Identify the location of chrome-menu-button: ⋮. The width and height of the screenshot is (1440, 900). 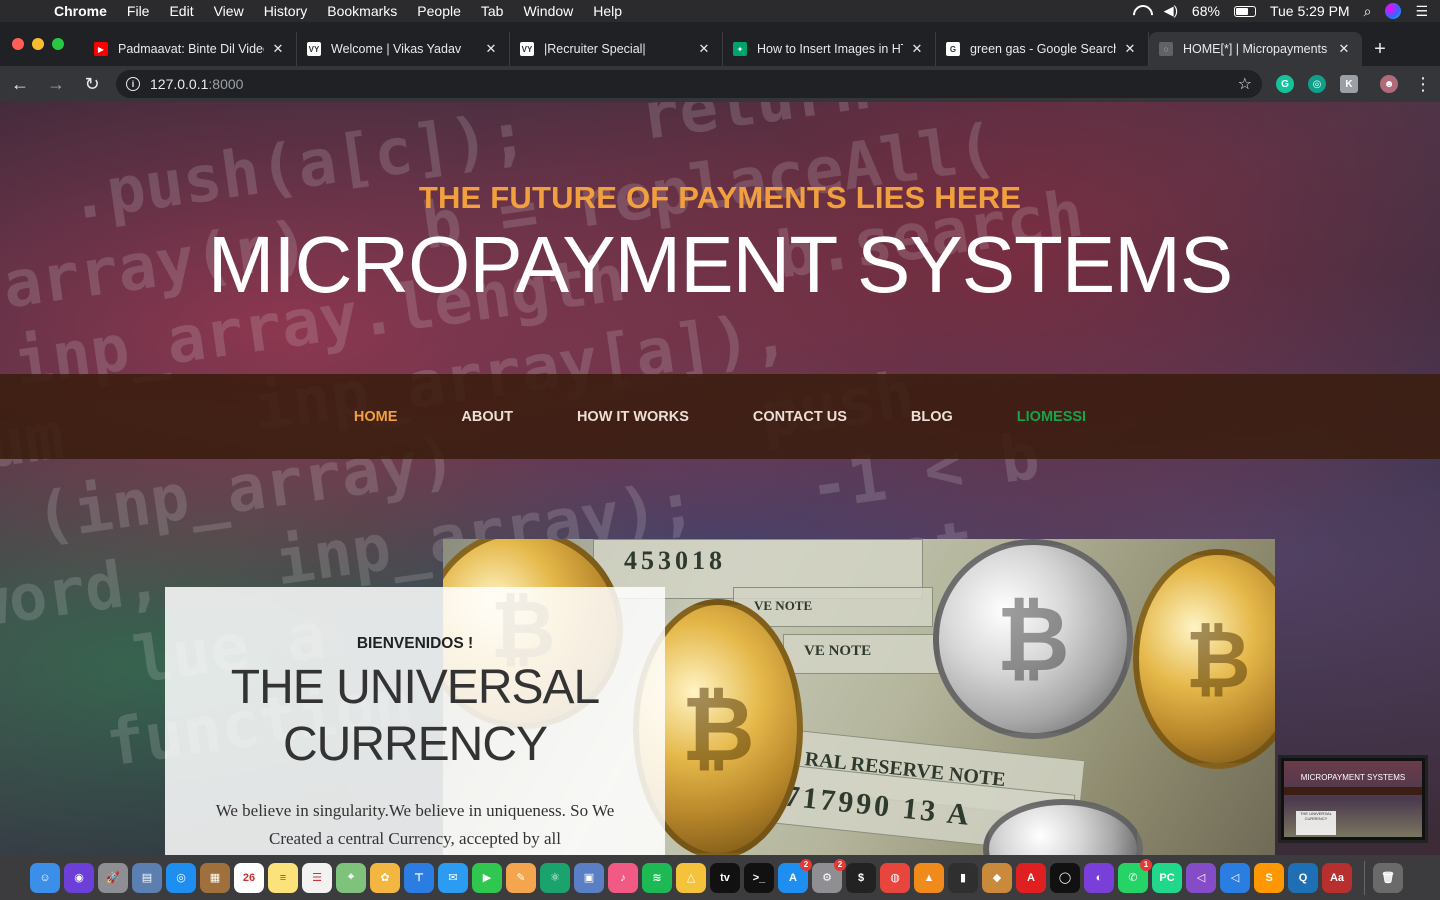
(1423, 84).